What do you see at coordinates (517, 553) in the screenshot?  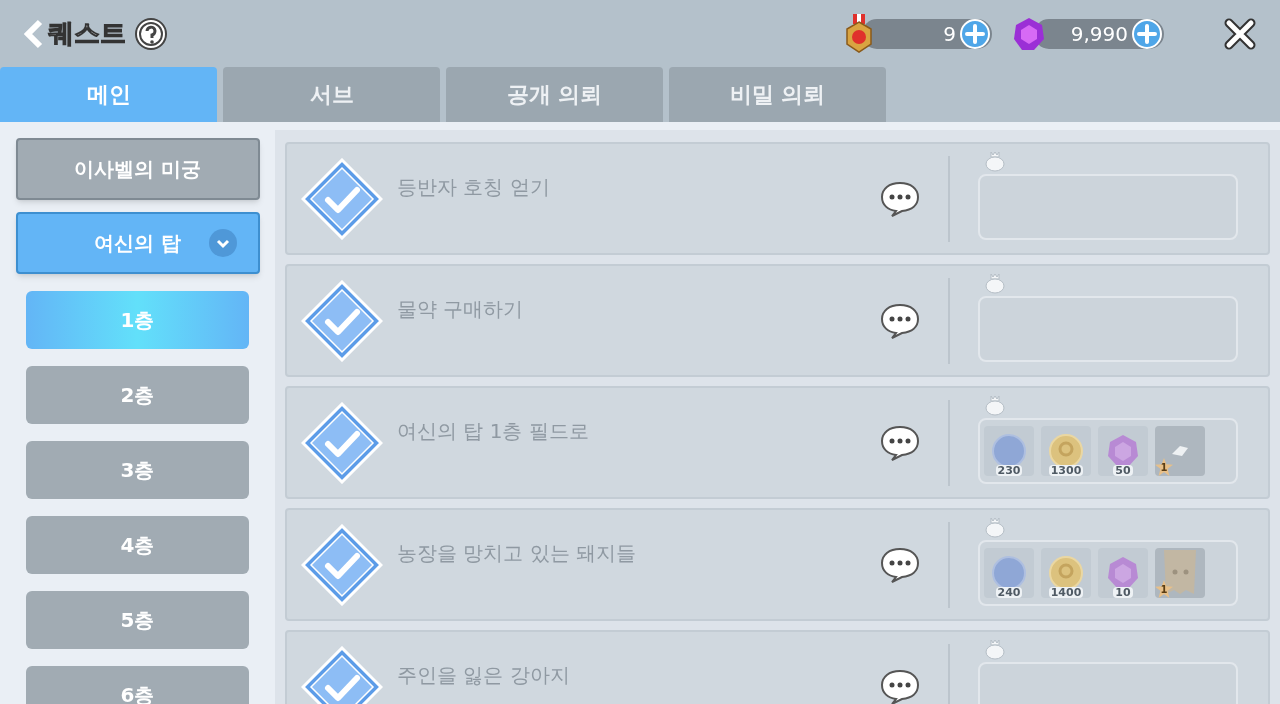 I see `quest-title: 농장을 망치고 있는 돼지들` at bounding box center [517, 553].